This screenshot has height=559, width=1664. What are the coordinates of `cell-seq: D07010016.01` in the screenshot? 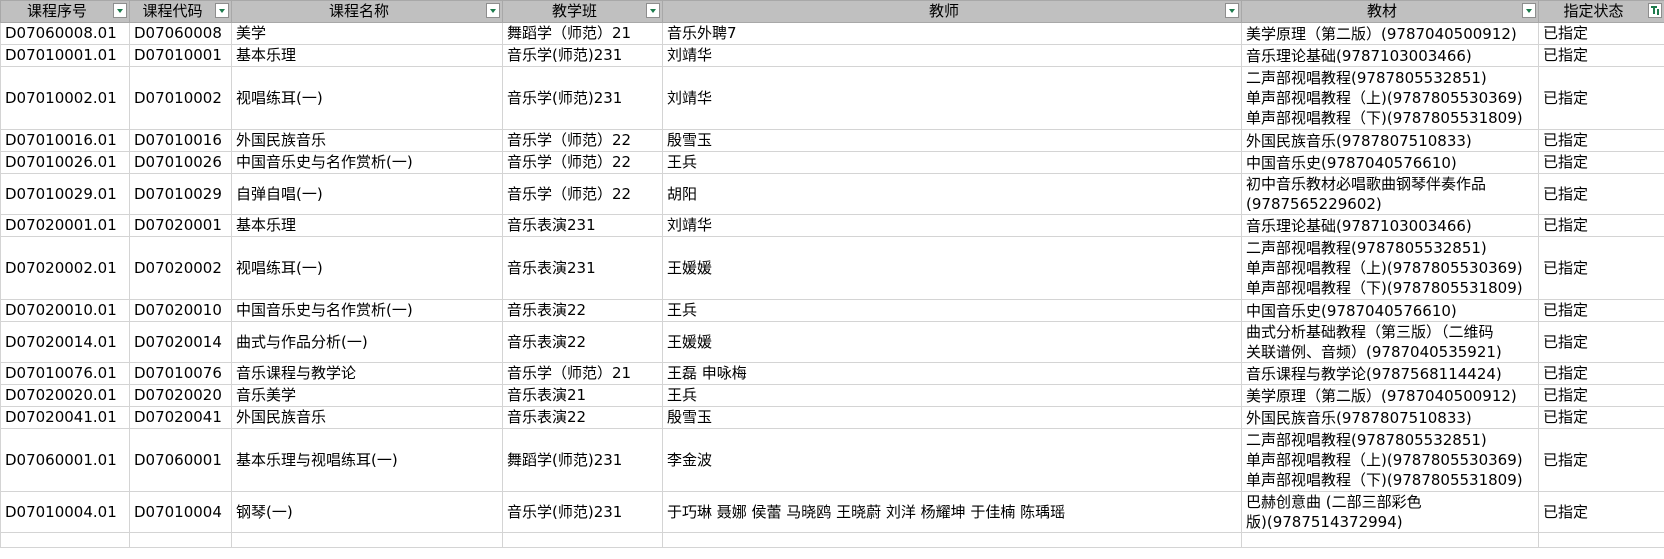 It's located at (65, 140).